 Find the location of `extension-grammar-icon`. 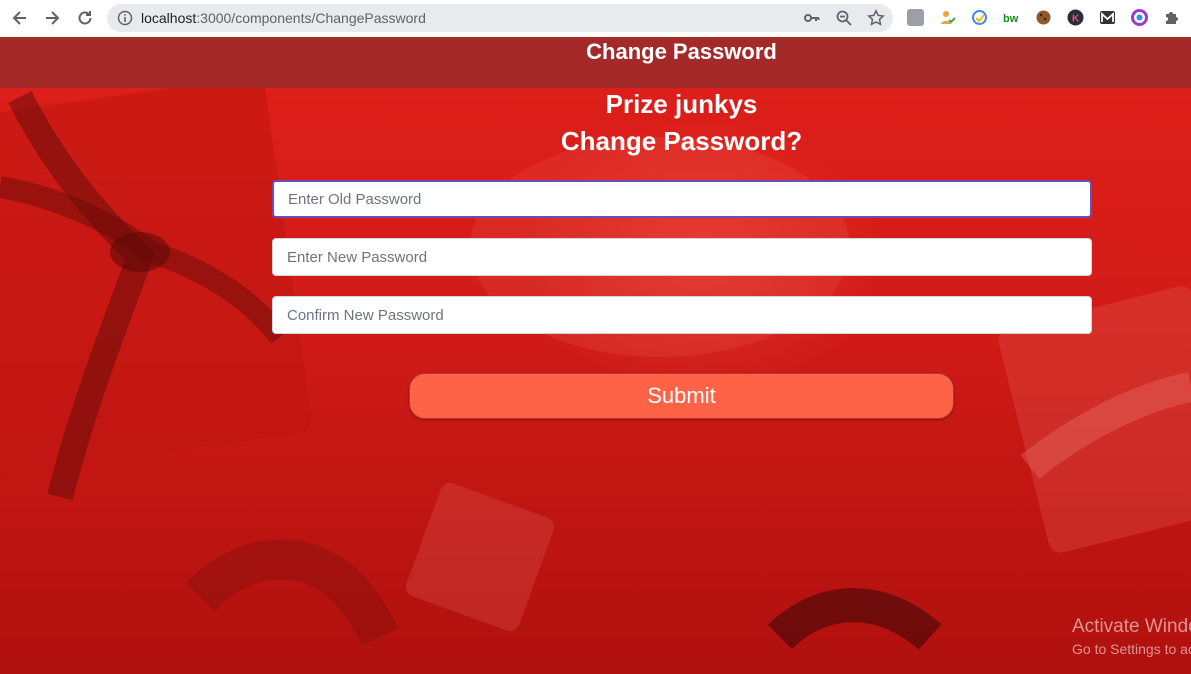

extension-grammar-icon is located at coordinates (979, 17).